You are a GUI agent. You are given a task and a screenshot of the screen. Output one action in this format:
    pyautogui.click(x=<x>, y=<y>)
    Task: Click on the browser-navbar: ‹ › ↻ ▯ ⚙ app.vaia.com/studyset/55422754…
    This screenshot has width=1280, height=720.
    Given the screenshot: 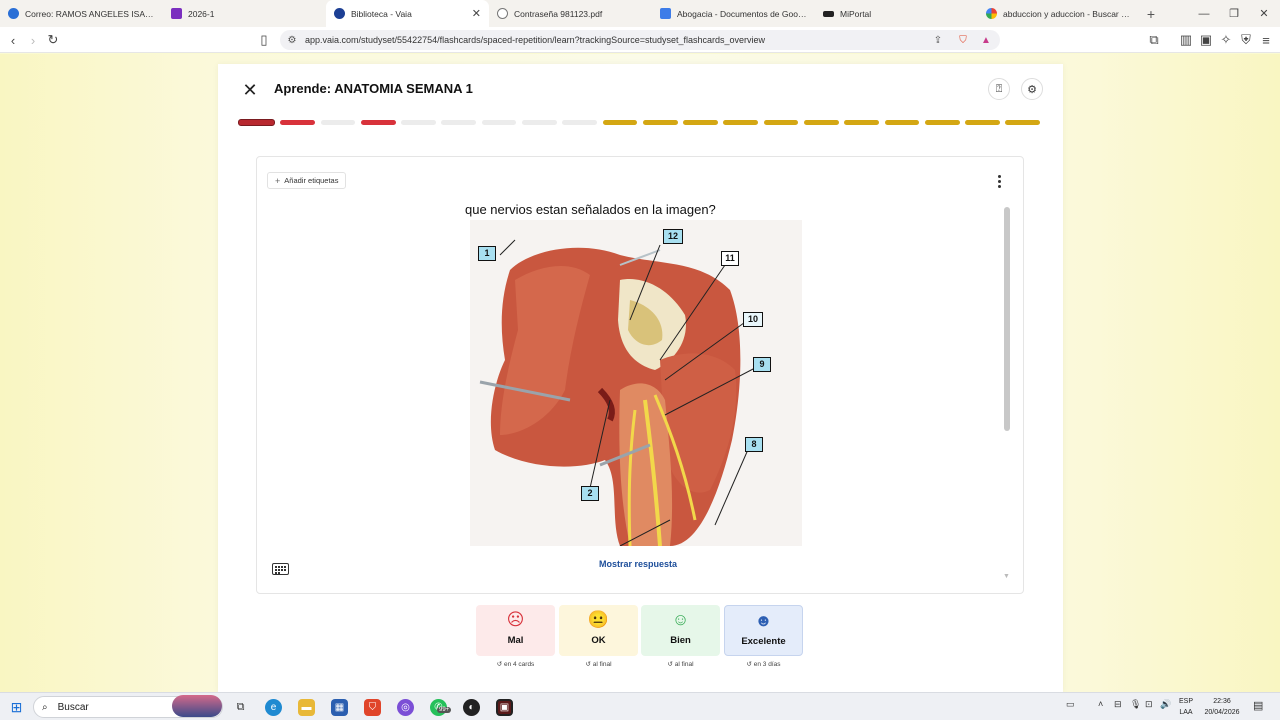 What is the action you would take?
    pyautogui.click(x=640, y=40)
    